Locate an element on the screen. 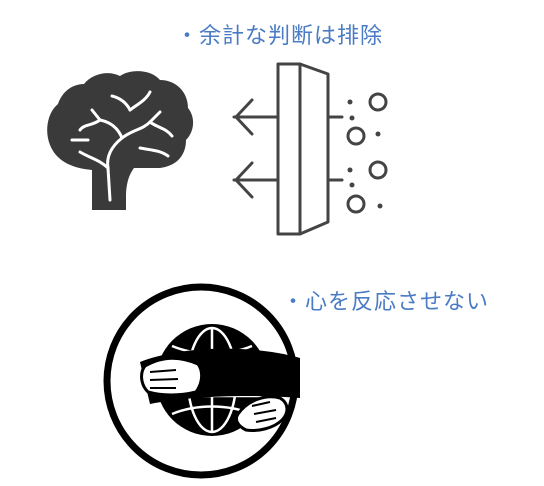  brain-icon is located at coordinates (120, 140).